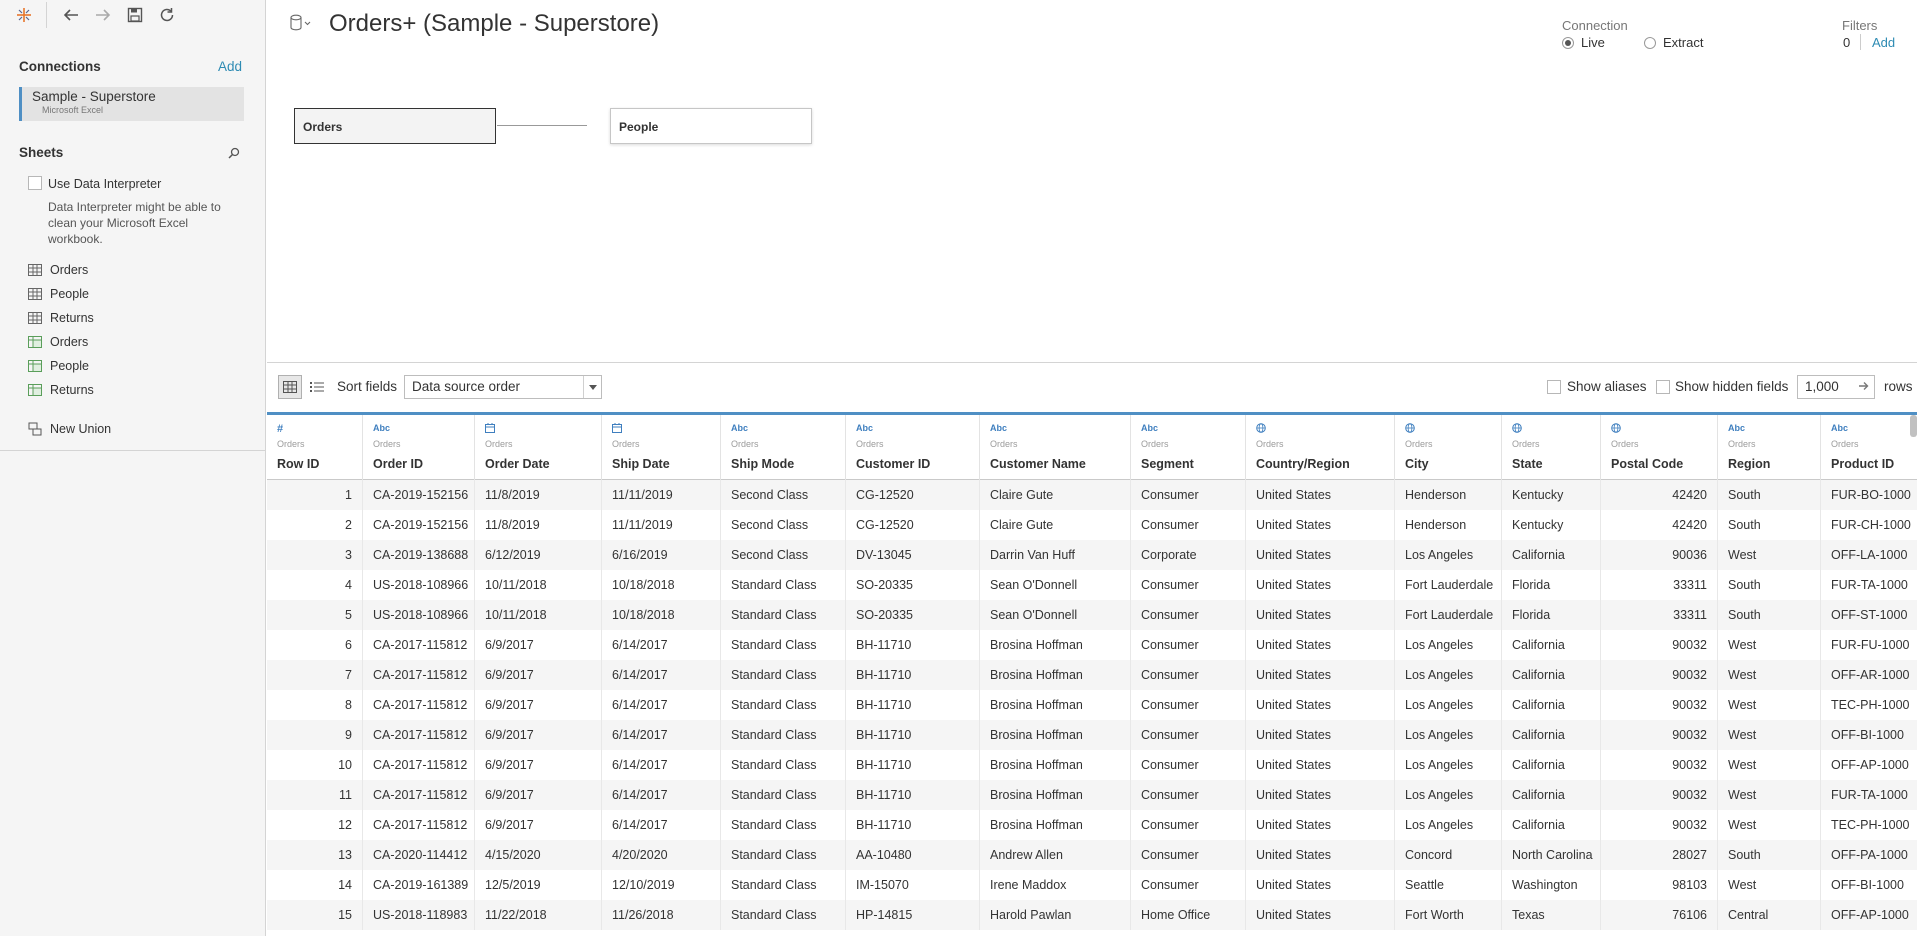 This screenshot has width=1917, height=936. I want to click on table-cell: 6/9/2017, so click(538, 795).